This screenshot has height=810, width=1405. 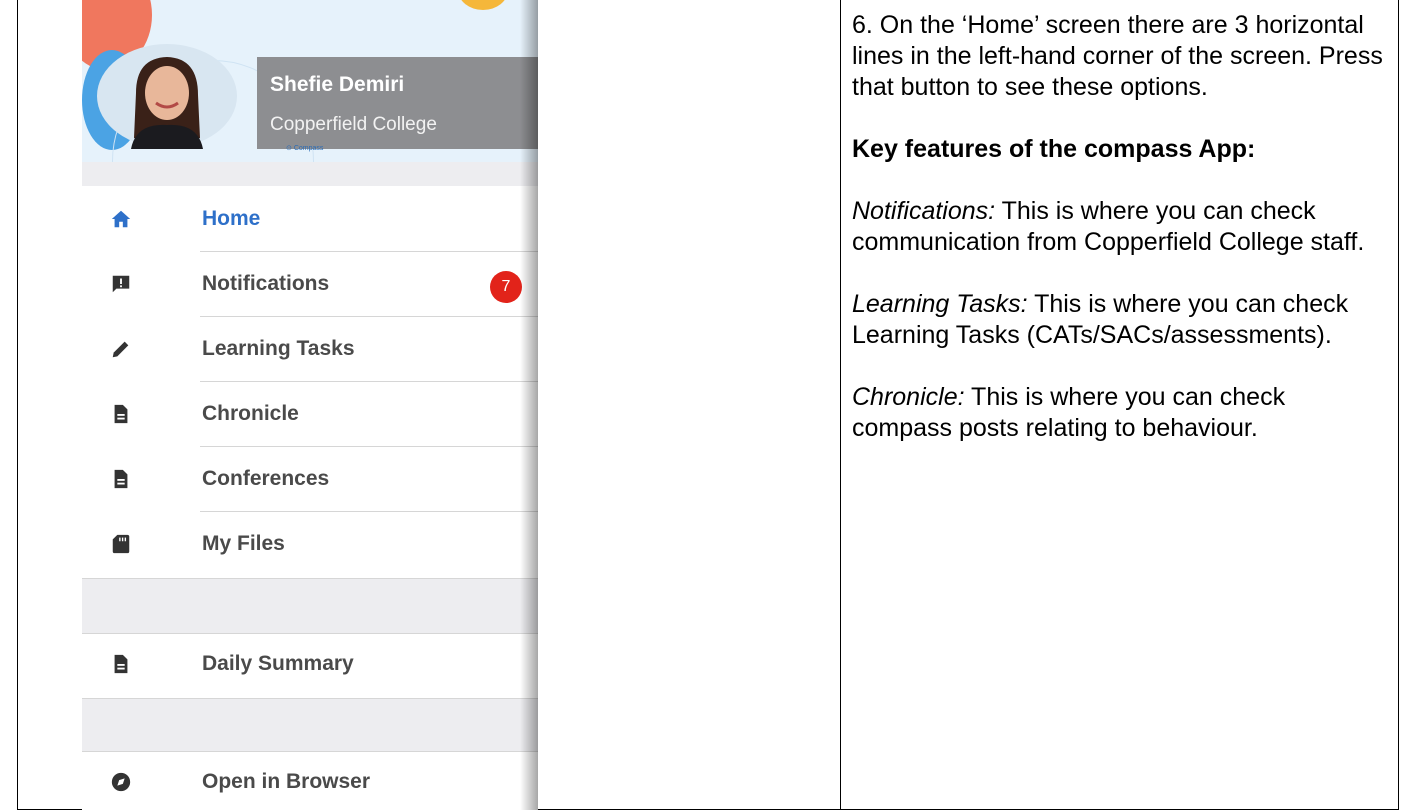 What do you see at coordinates (167, 96) in the screenshot?
I see `avatar` at bounding box center [167, 96].